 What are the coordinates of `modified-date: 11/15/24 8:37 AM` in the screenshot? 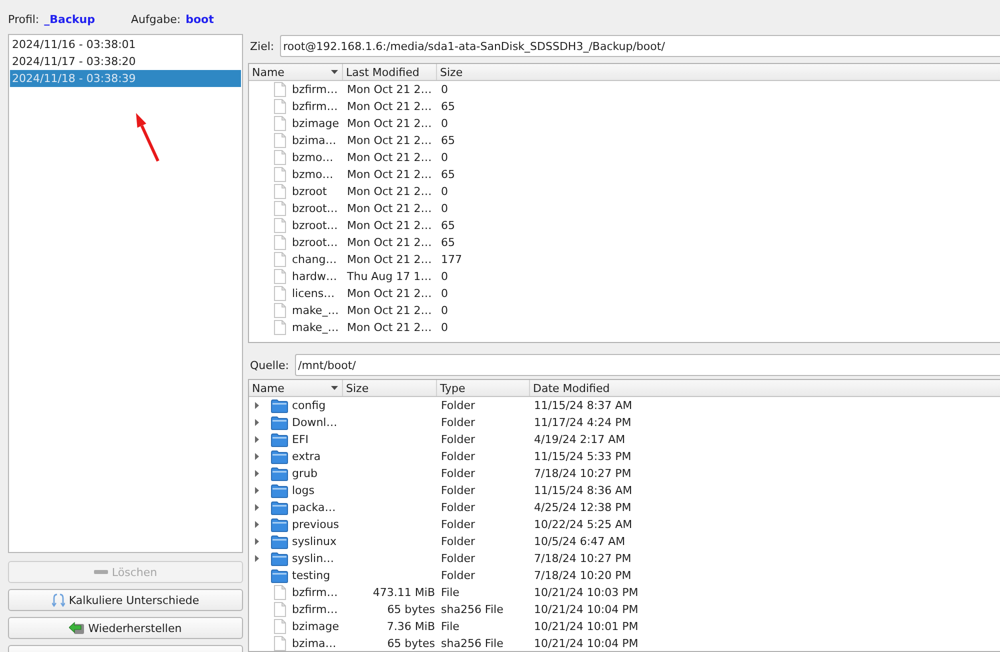 It's located at (583, 406).